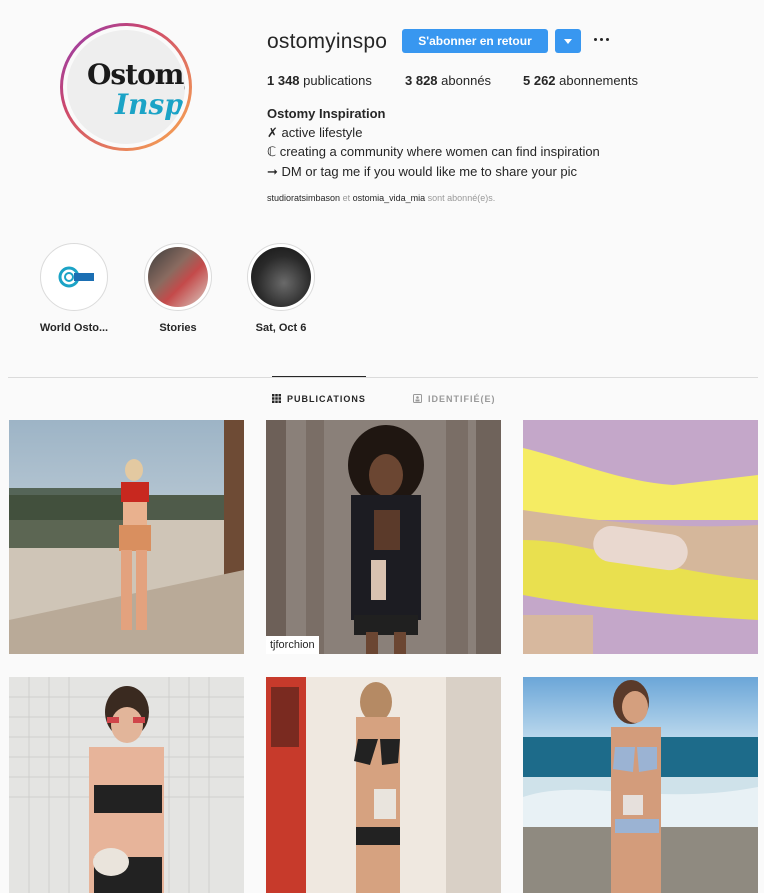 The image size is (764, 893). Describe the element at coordinates (281, 328) in the screenshot. I see `highlight-label: Sat, Oct 6` at that location.